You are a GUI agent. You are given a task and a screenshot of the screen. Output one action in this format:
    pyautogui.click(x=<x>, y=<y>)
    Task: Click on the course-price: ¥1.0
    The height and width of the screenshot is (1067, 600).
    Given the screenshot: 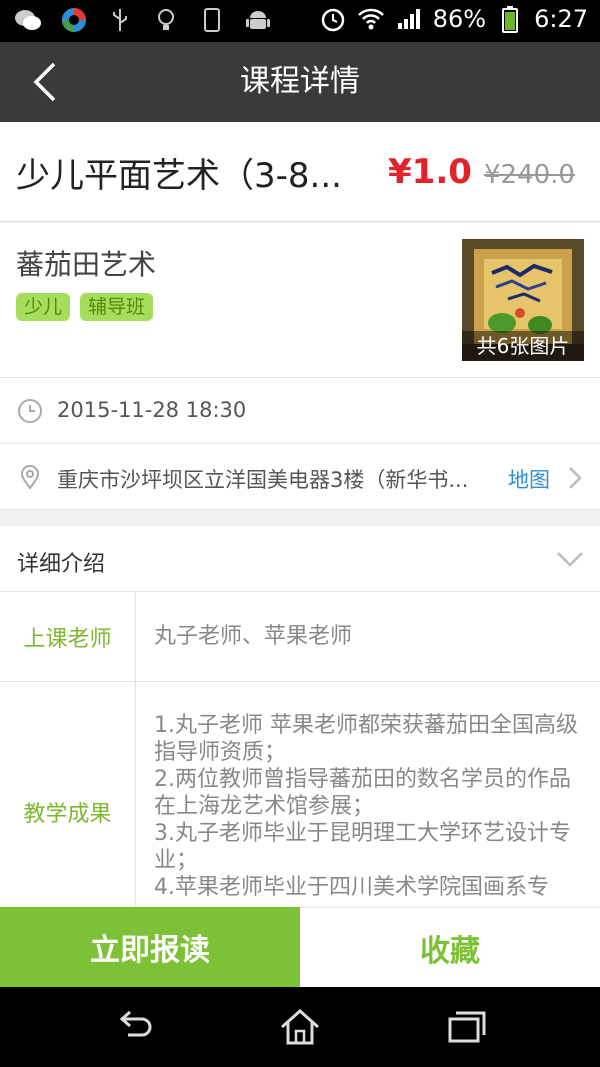 What is the action you would take?
    pyautogui.click(x=430, y=172)
    